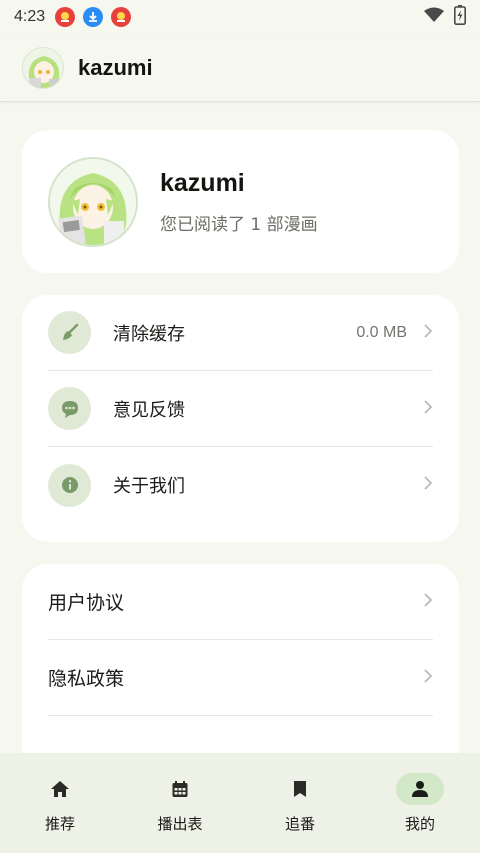 The image size is (480, 853). What do you see at coordinates (240, 409) in the screenshot?
I see `feedback-row: 意见反馈` at bounding box center [240, 409].